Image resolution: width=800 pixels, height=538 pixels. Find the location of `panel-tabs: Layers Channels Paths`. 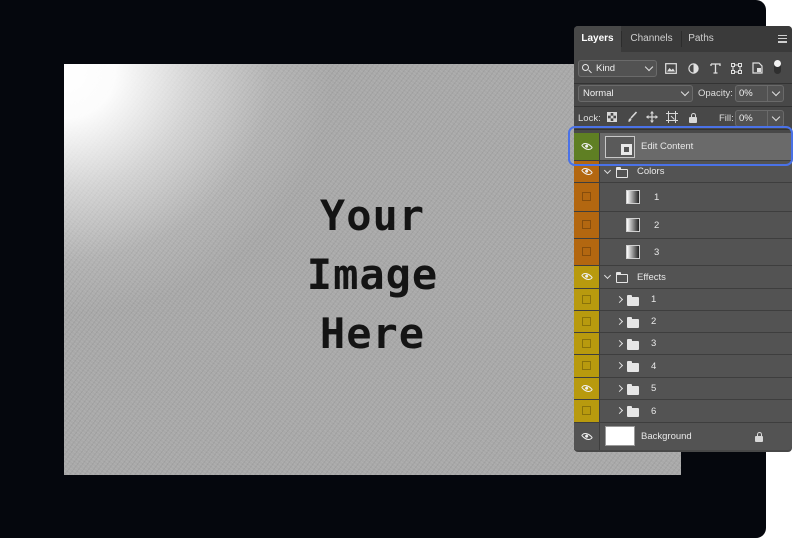

panel-tabs: Layers Channels Paths is located at coordinates (683, 39).